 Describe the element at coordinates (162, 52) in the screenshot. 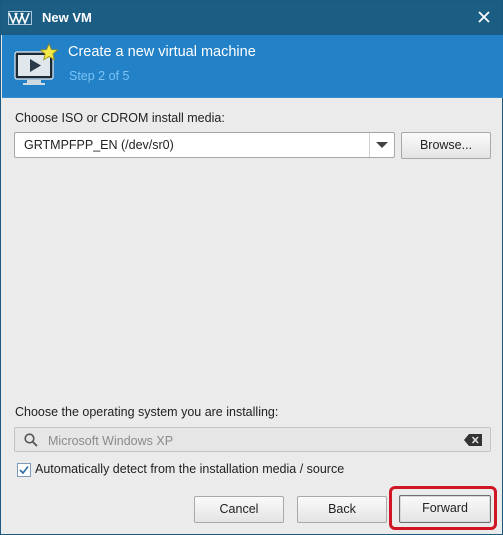

I see `wizard-title: Create a new virtual machine` at that location.